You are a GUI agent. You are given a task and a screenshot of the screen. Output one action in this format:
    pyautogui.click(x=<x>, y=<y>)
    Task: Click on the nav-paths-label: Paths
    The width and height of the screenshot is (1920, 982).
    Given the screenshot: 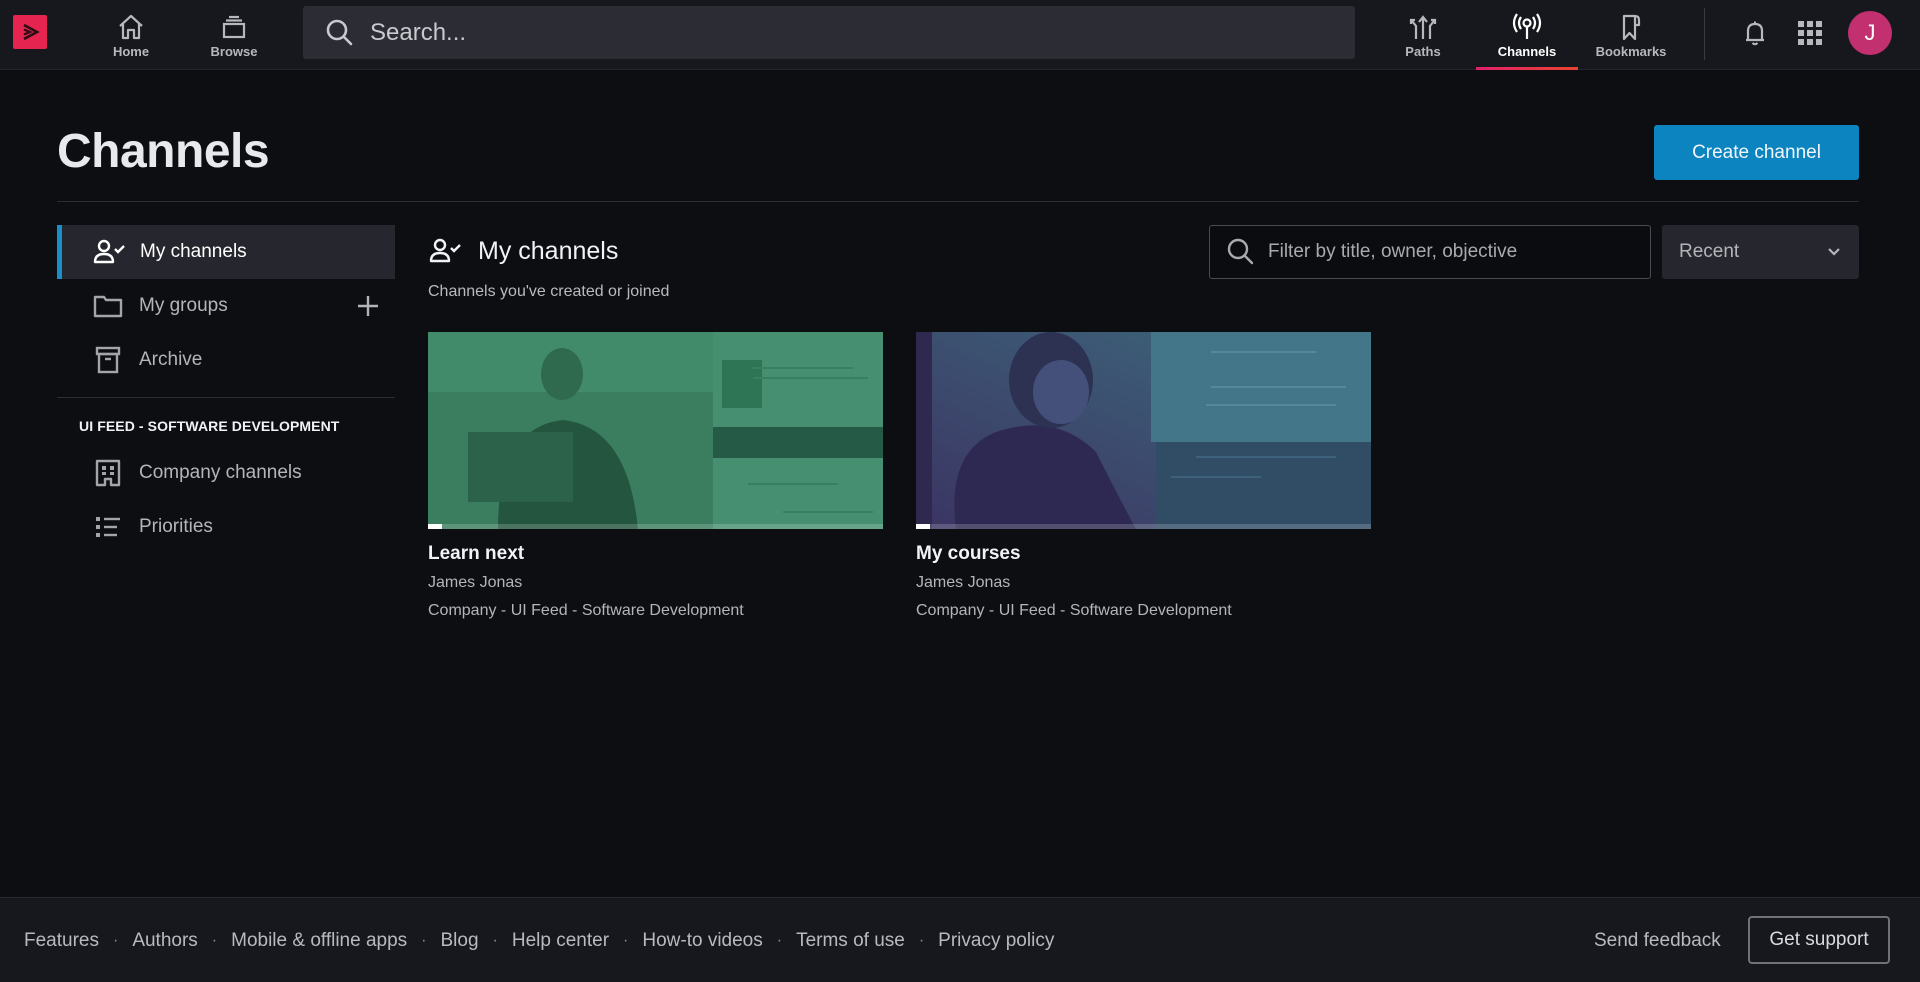 What is the action you would take?
    pyautogui.click(x=1423, y=51)
    